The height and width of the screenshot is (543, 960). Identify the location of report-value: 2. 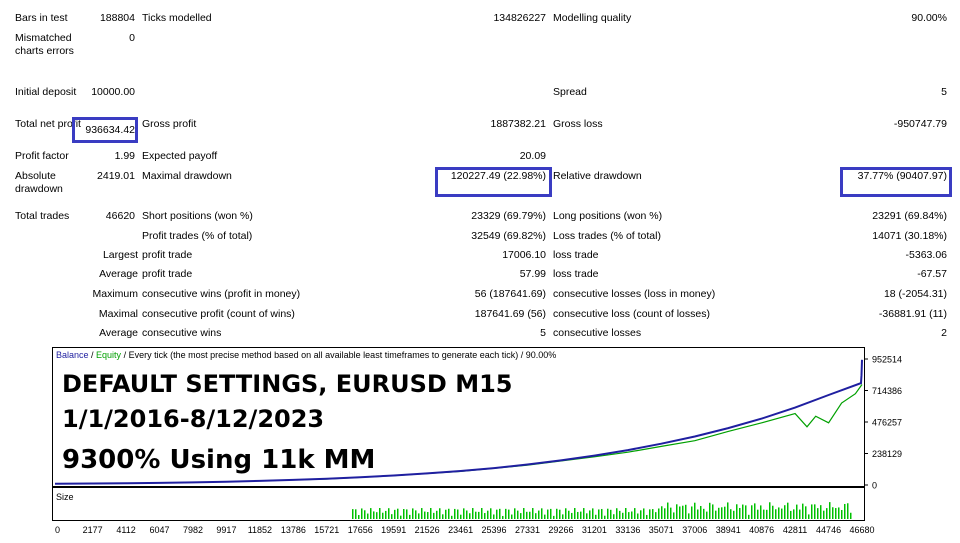
(944, 333).